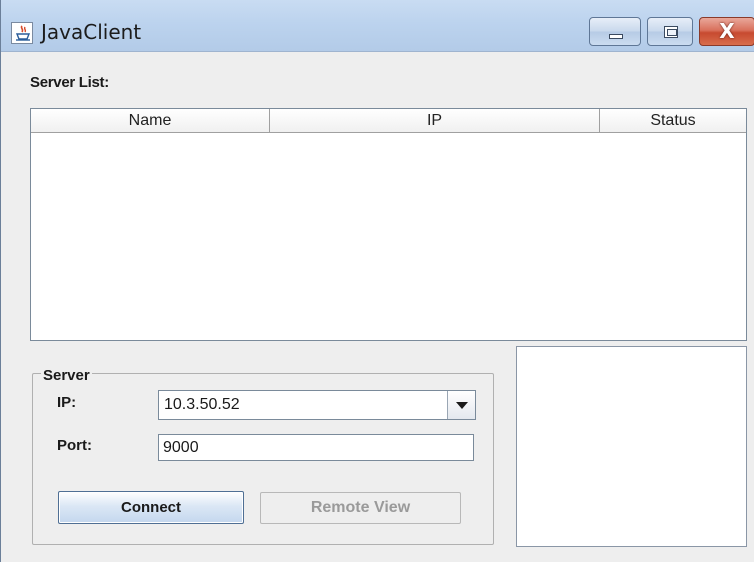 The image size is (754, 562). What do you see at coordinates (616, 36) in the screenshot?
I see `minimize-icon` at bounding box center [616, 36].